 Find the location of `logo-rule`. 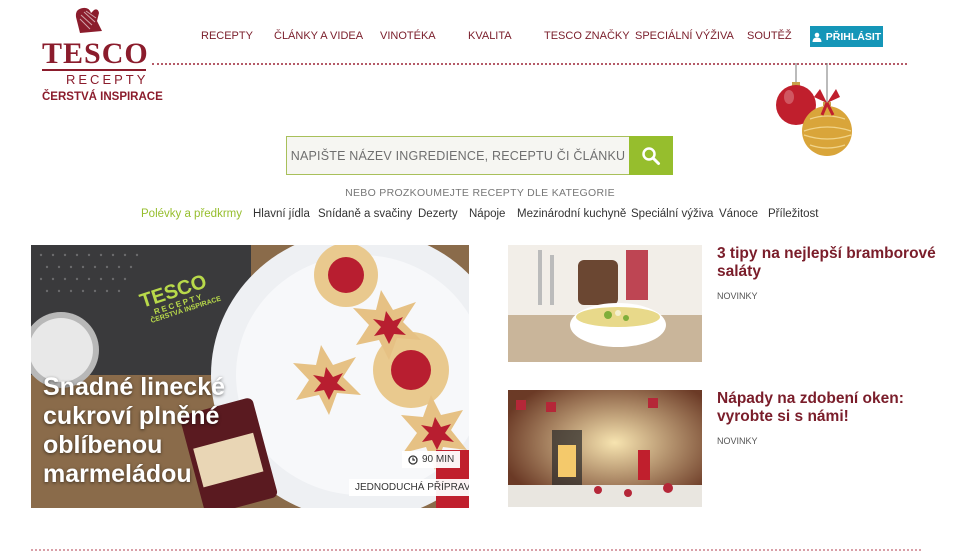

logo-rule is located at coordinates (94, 70).